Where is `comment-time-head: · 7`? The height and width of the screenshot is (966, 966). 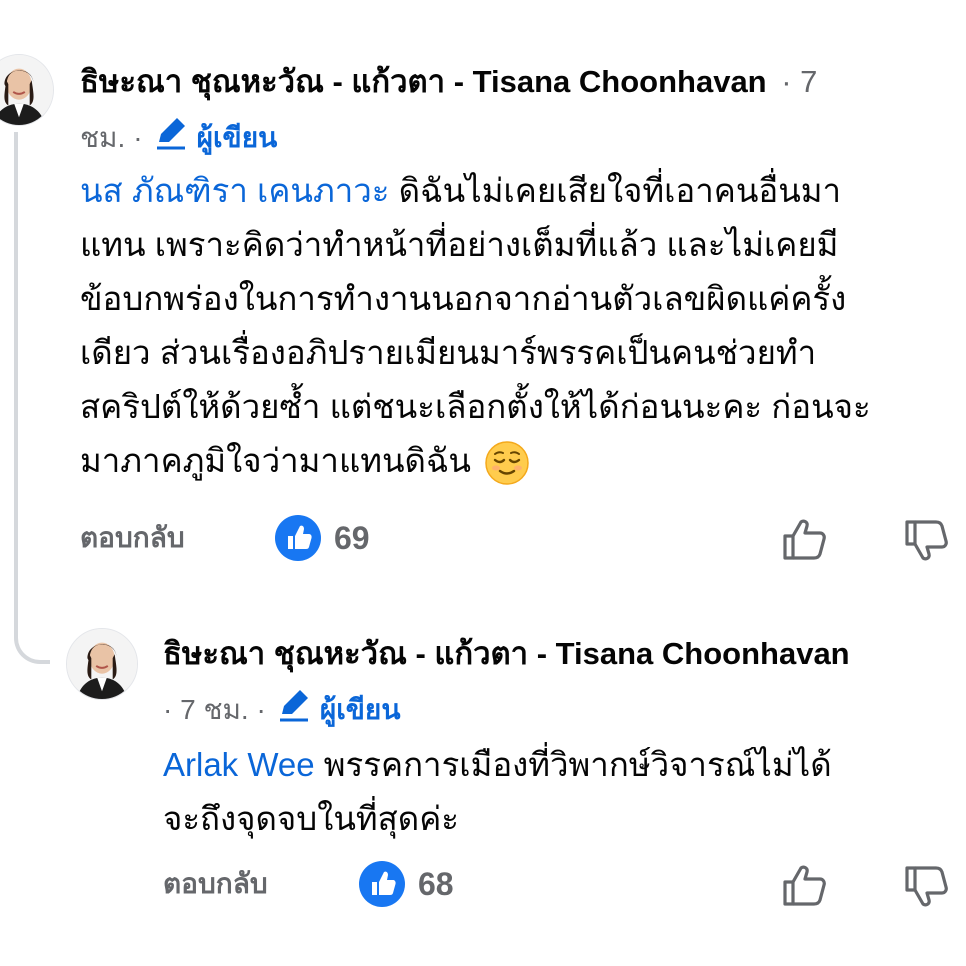
comment-time-head: · 7 is located at coordinates (799, 81).